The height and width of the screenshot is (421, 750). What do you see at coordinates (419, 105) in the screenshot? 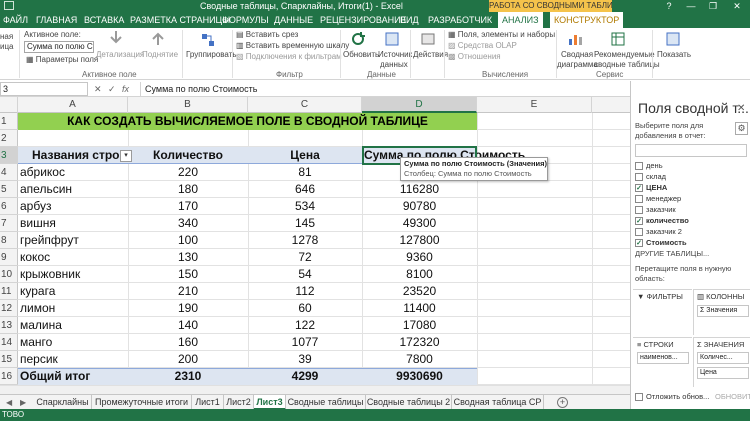
I see `column-header-d: D` at bounding box center [419, 105].